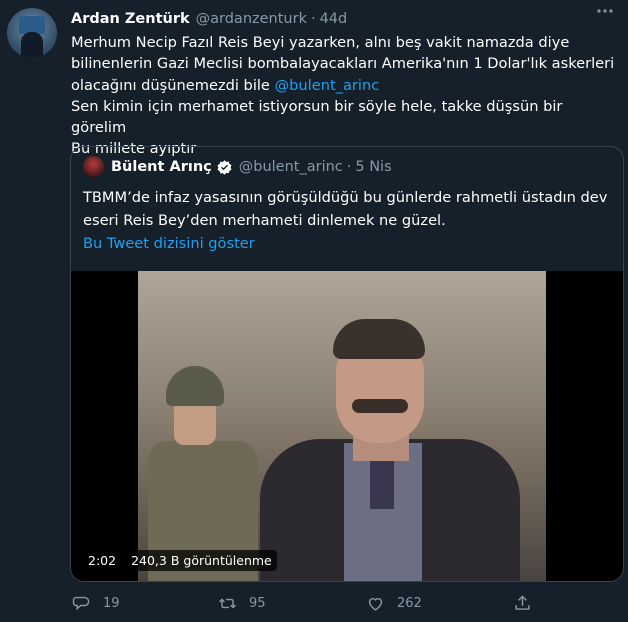  Describe the element at coordinates (373, 167) in the screenshot. I see `quoted-age: 5 Nis` at that location.